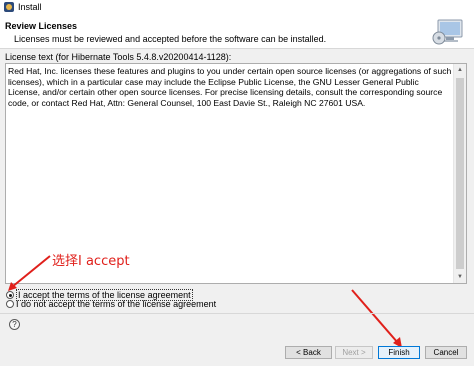 The height and width of the screenshot is (366, 474). I want to click on help-icon: ?, so click(14, 324).